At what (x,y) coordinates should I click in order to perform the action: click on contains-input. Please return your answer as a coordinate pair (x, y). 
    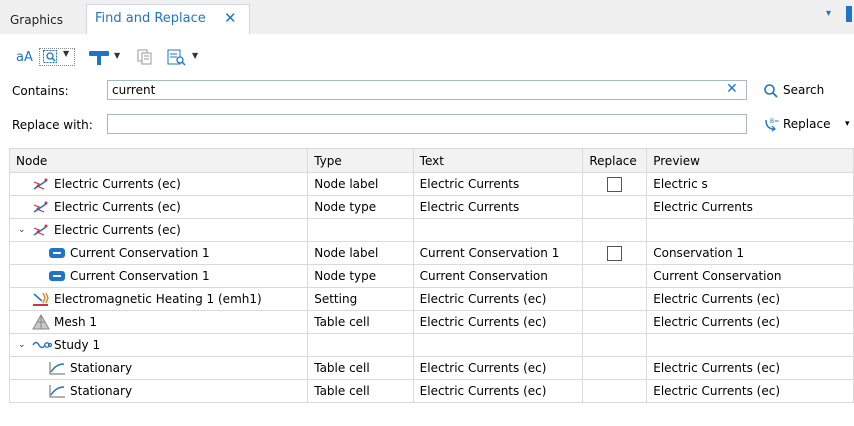
    Looking at the image, I should click on (427, 90).